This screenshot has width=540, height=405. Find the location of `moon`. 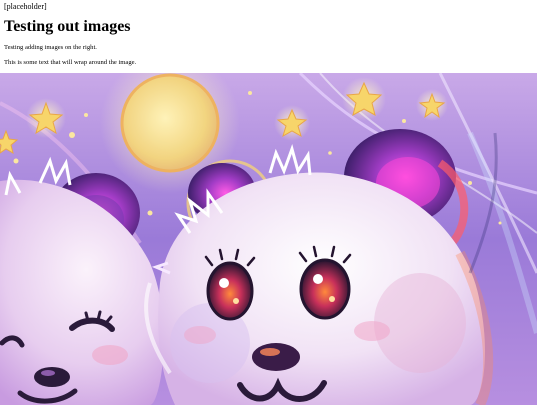

moon is located at coordinates (170, 123).